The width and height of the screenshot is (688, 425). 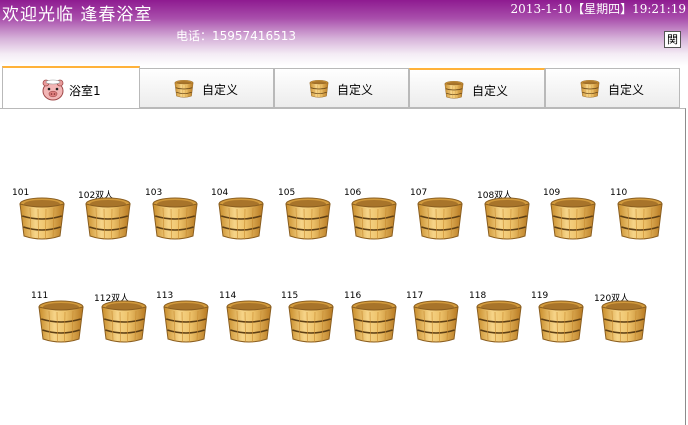 I want to click on room-104: 104, so click(x=238, y=219).